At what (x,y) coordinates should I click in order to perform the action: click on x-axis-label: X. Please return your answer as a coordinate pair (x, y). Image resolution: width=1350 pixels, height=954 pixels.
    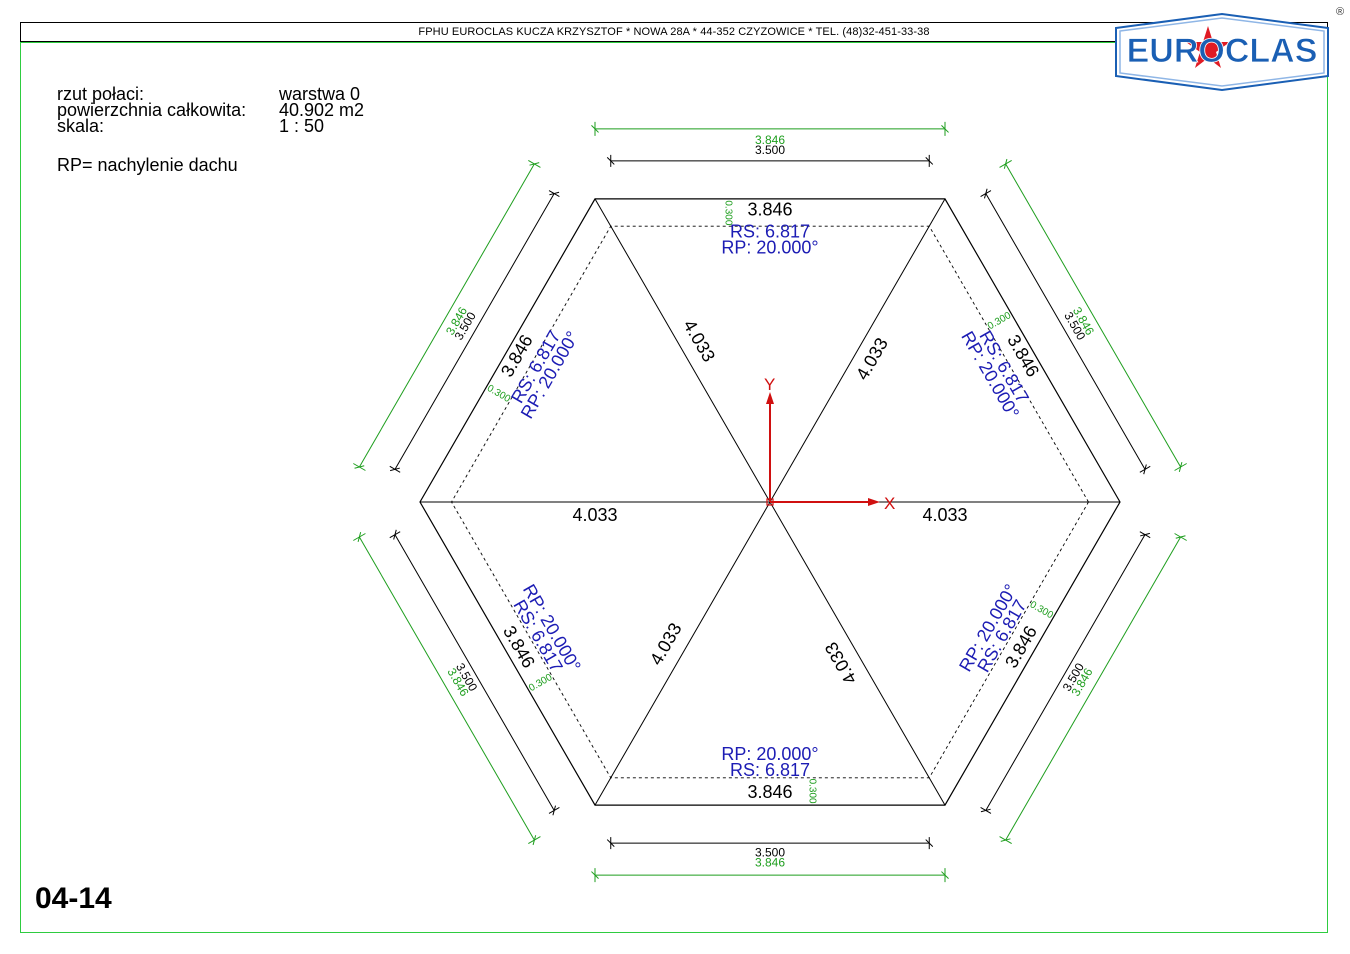
    Looking at the image, I should click on (889, 503).